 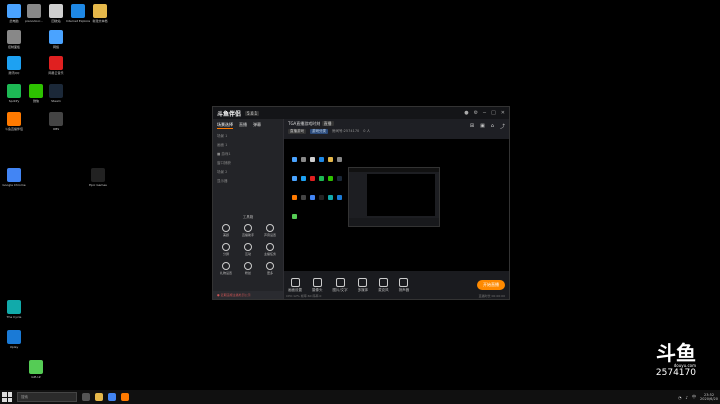 What do you see at coordinates (491, 285) in the screenshot?
I see `start-live-button: 开始直播` at bounding box center [491, 285].